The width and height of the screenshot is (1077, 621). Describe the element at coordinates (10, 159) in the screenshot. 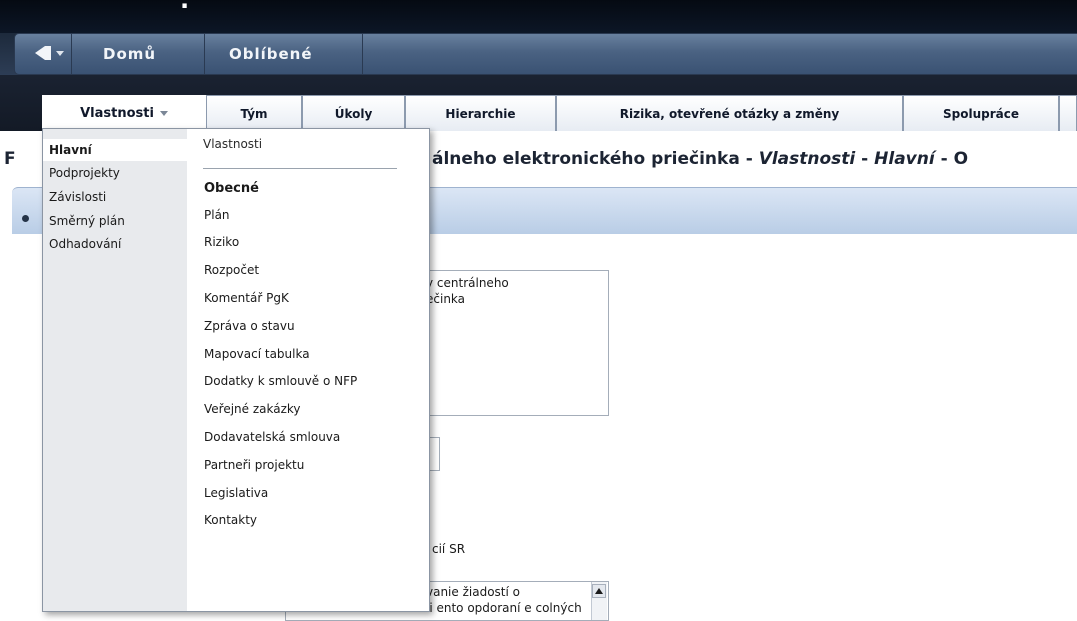

I see `page-title-prefix: F` at that location.